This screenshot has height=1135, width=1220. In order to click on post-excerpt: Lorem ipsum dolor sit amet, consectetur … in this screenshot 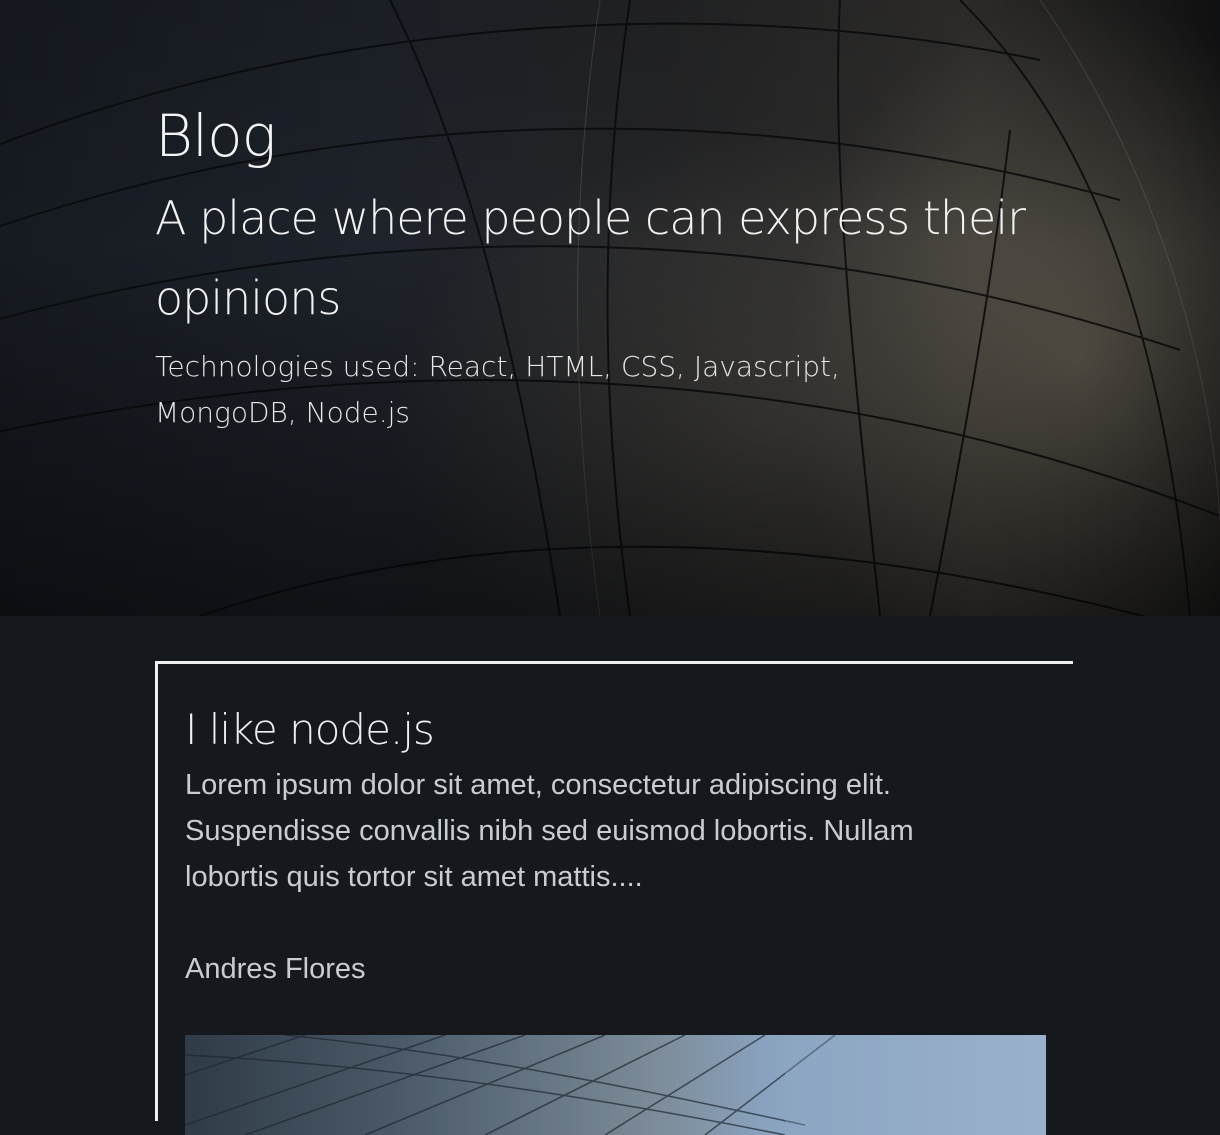, I will do `click(549, 831)`.